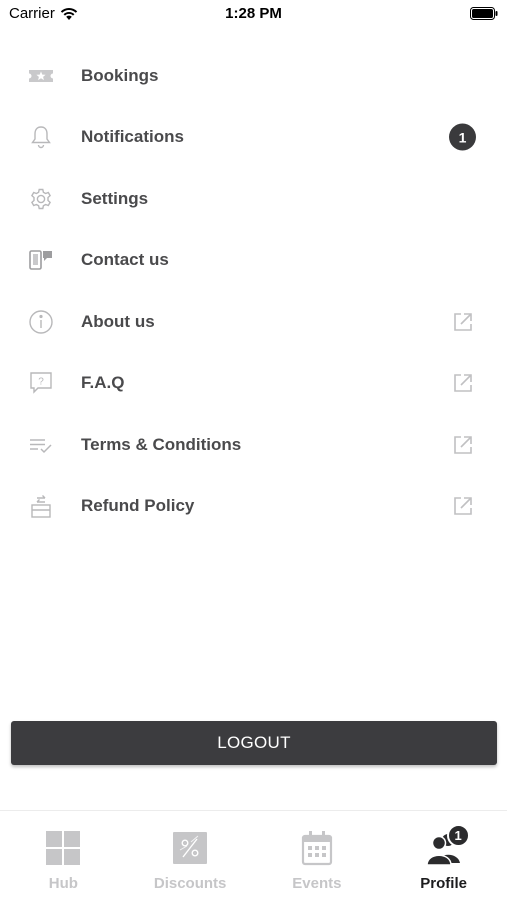 The height and width of the screenshot is (900, 507). I want to click on info-circle-icon, so click(41, 322).